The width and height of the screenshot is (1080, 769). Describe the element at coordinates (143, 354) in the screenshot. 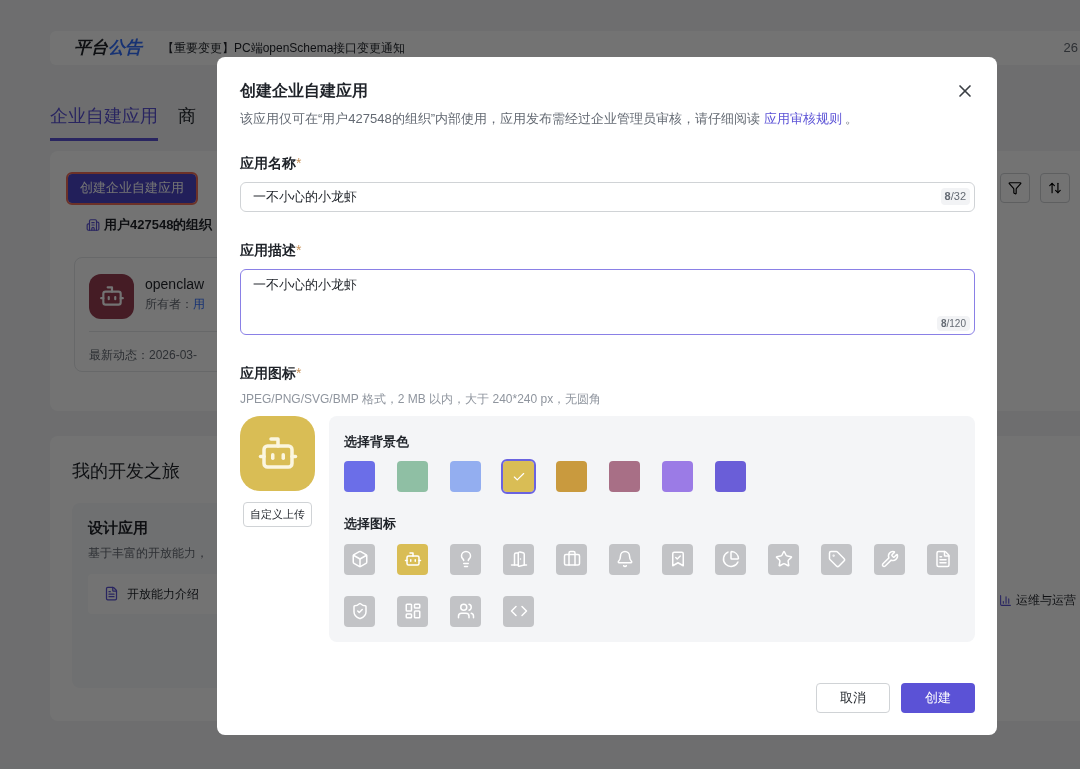

I see `latest-activity: 最新动态：2026-03-` at that location.